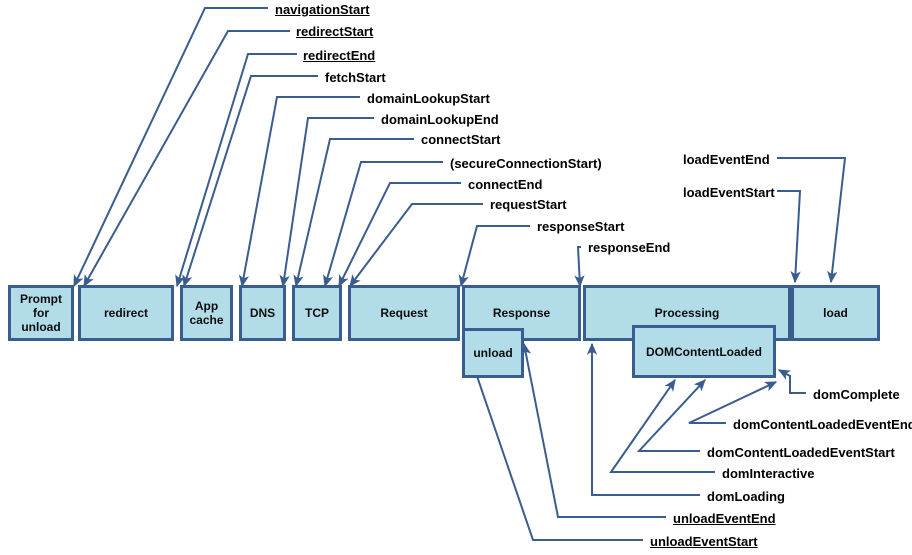 The image size is (912, 555). What do you see at coordinates (440, 119) in the screenshot?
I see `timing-label-domainLookupEnd: domainLookupEnd` at bounding box center [440, 119].